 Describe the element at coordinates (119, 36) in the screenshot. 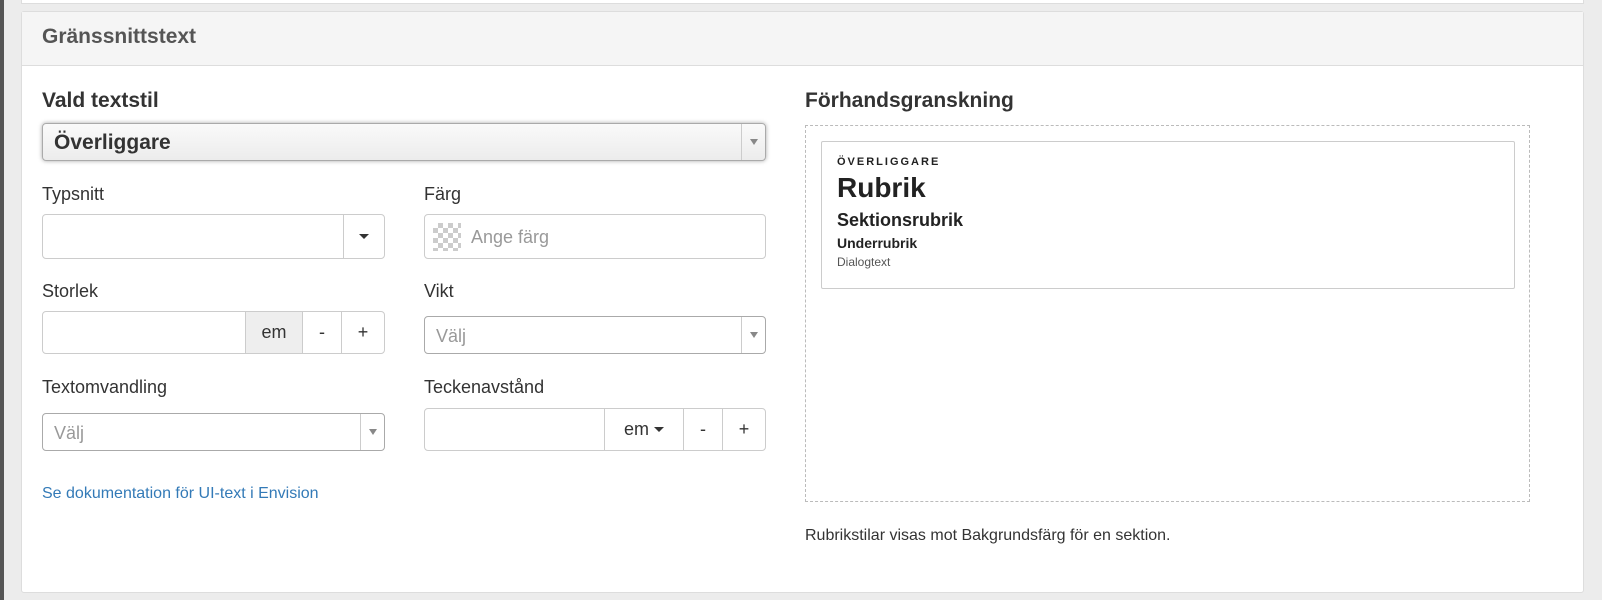

I see `panel-title: Gränssnittstext` at that location.